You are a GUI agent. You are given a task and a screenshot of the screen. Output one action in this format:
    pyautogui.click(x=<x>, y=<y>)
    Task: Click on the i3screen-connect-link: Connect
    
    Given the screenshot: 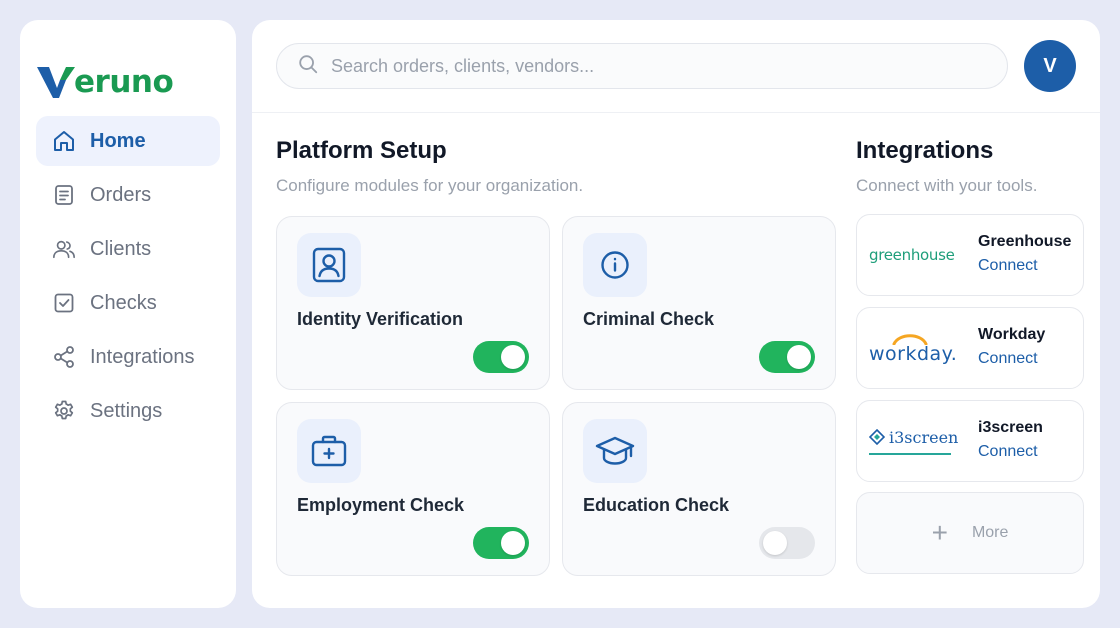 What is the action you would take?
    pyautogui.click(x=1008, y=452)
    